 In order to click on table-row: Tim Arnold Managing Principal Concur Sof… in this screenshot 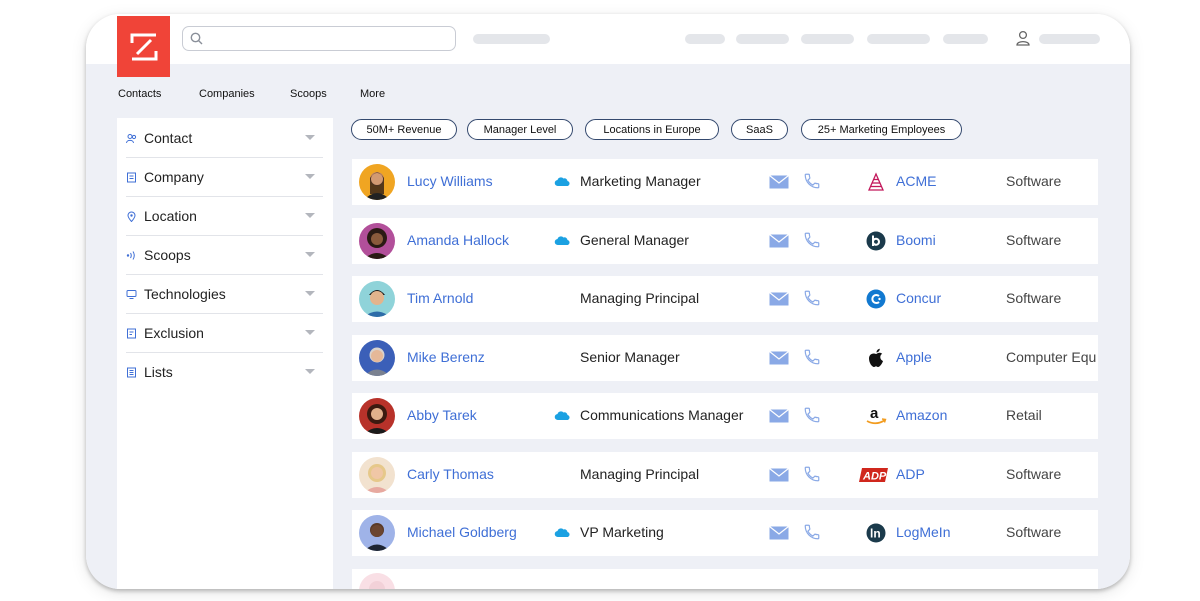, I will do `click(725, 299)`.